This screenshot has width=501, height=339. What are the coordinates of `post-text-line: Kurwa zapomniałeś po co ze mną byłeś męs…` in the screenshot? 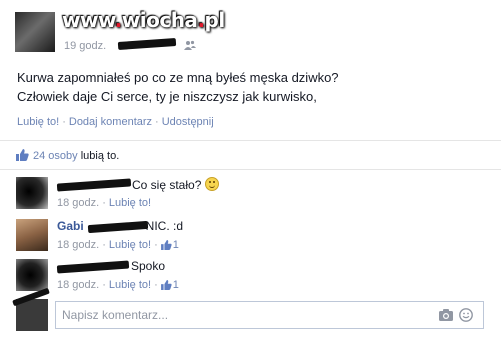 It's located at (178, 77).